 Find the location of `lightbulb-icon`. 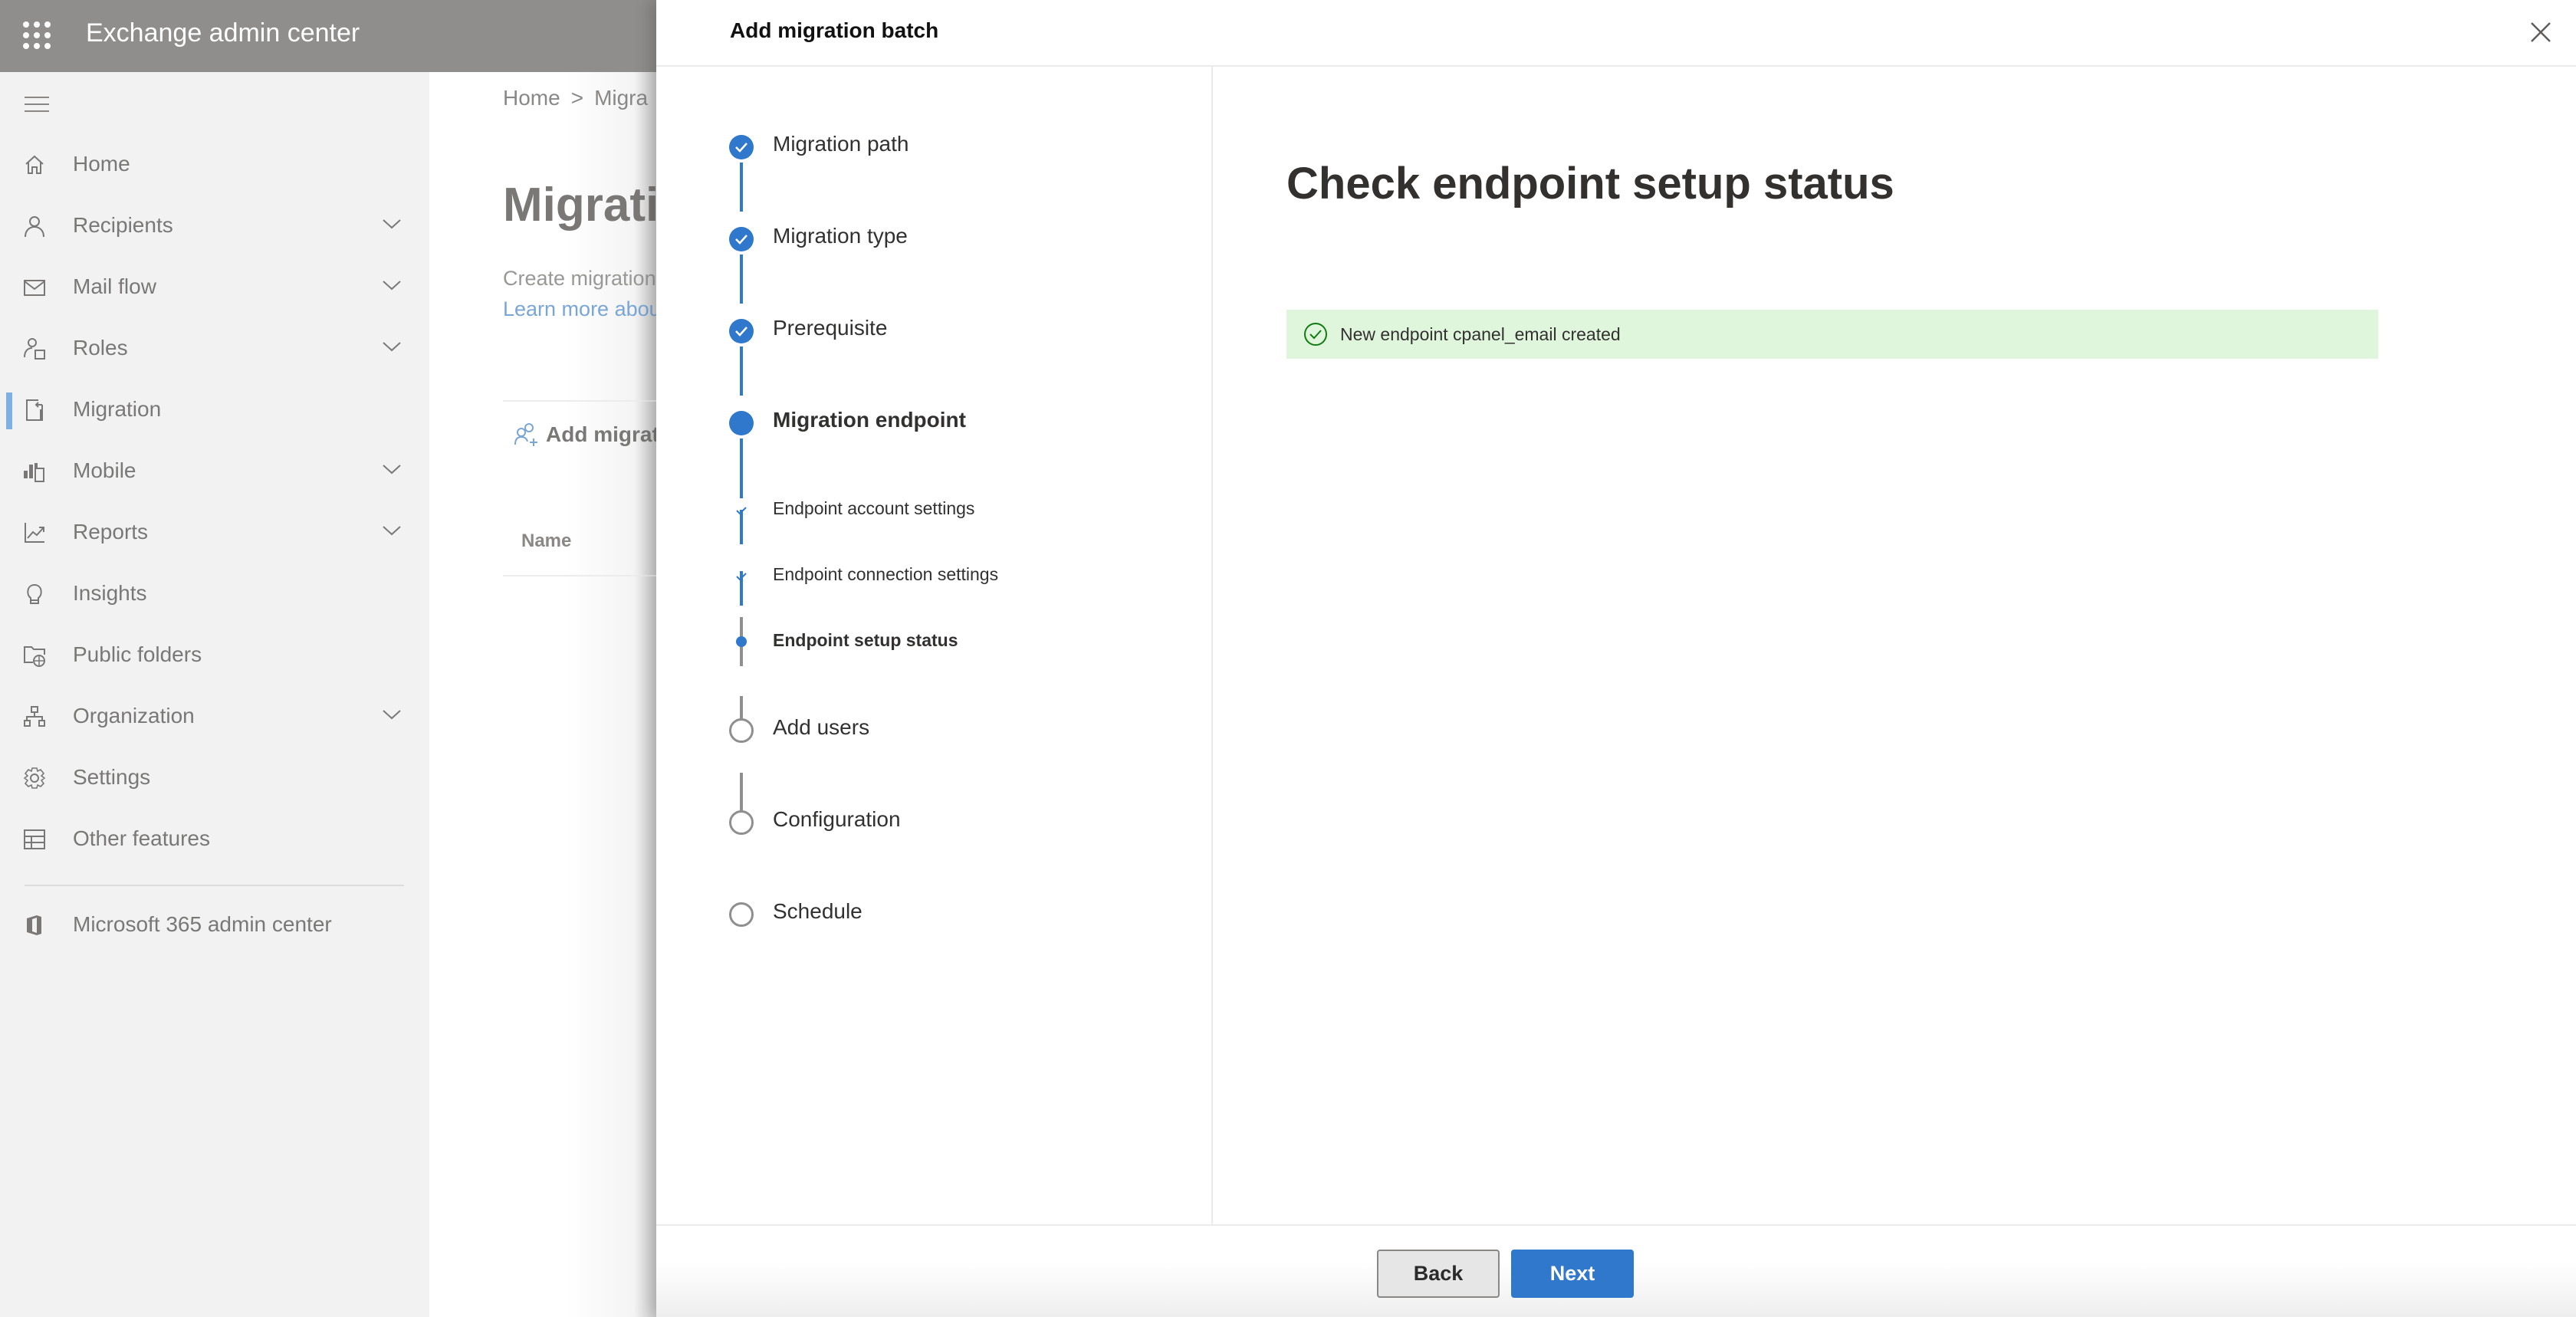

lightbulb-icon is located at coordinates (34, 593).